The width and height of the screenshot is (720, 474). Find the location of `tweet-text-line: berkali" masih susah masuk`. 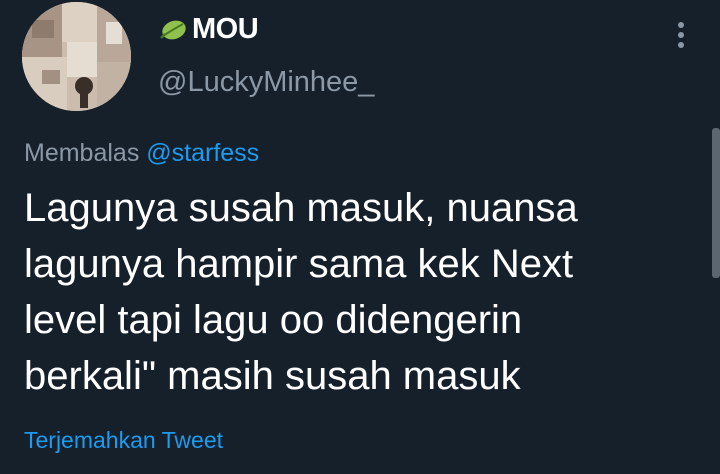

tweet-text-line: berkali" masih susah masuk is located at coordinates (364, 376).